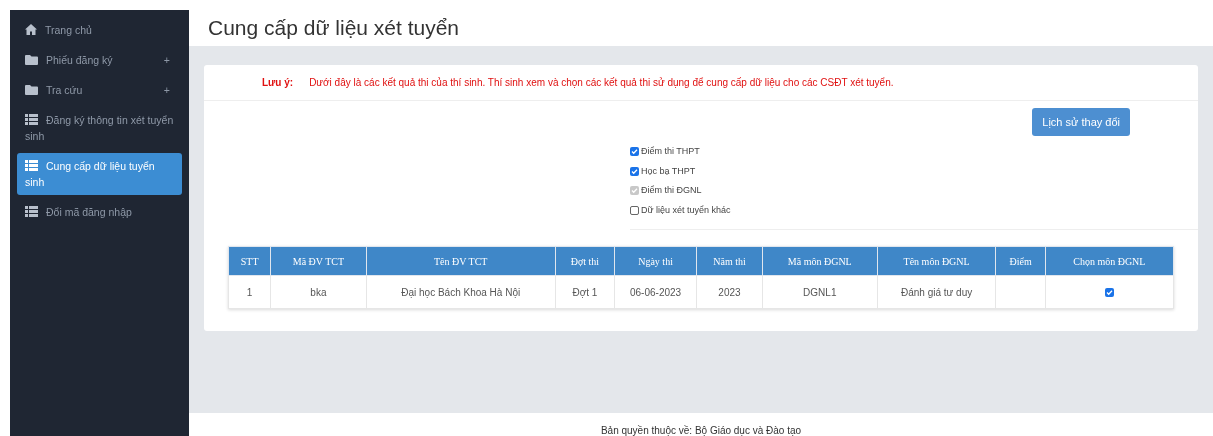 The width and height of the screenshot is (1213, 436). What do you see at coordinates (99, 90) in the screenshot?
I see `sidebar-item: Tra cứu +` at bounding box center [99, 90].